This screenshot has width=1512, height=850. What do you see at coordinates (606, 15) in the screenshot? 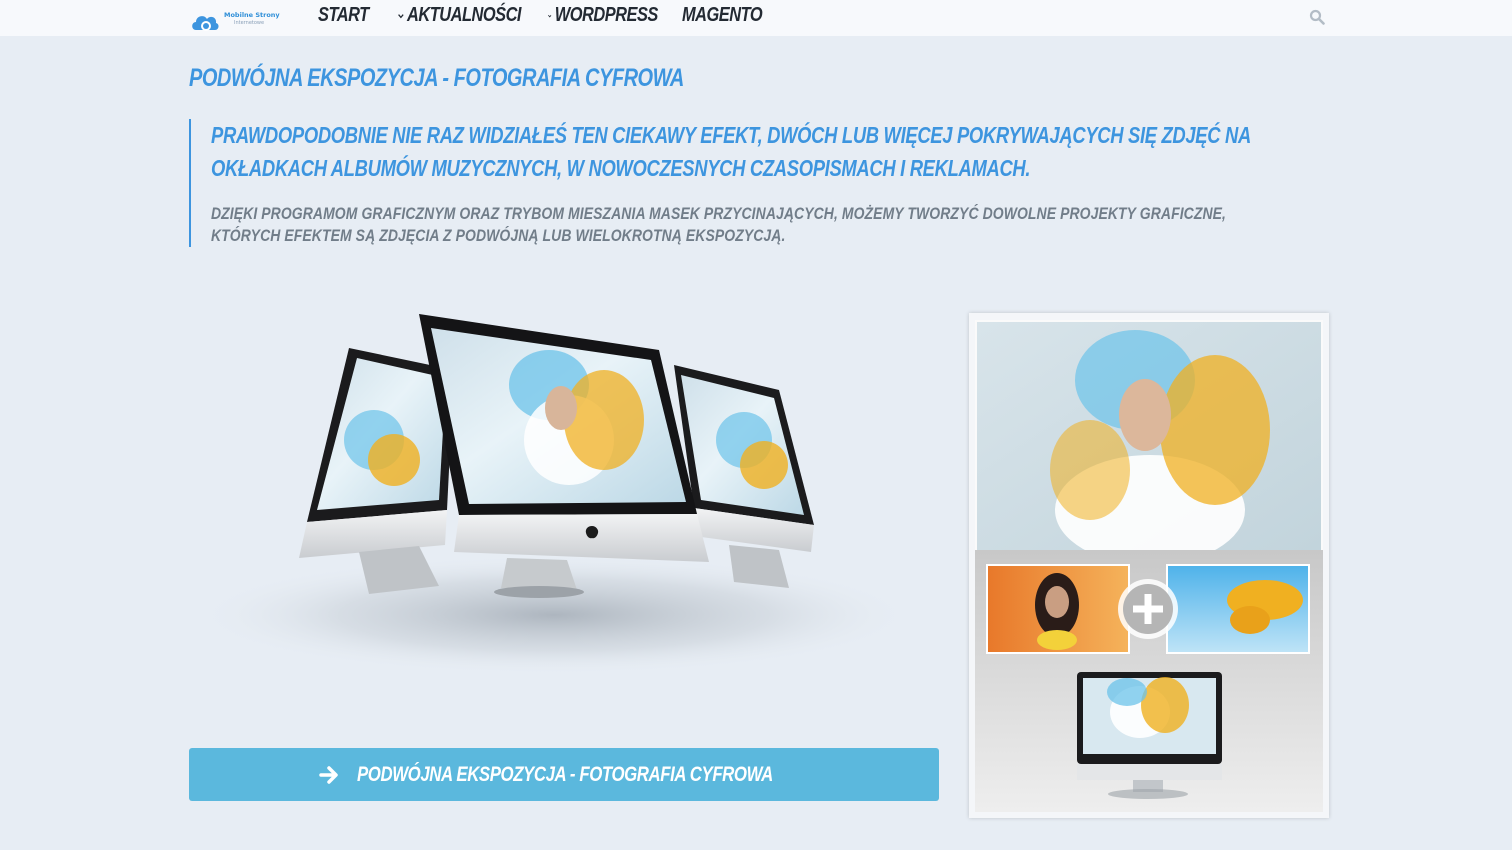
I see `nav-item-label: WORDPRESS` at bounding box center [606, 15].